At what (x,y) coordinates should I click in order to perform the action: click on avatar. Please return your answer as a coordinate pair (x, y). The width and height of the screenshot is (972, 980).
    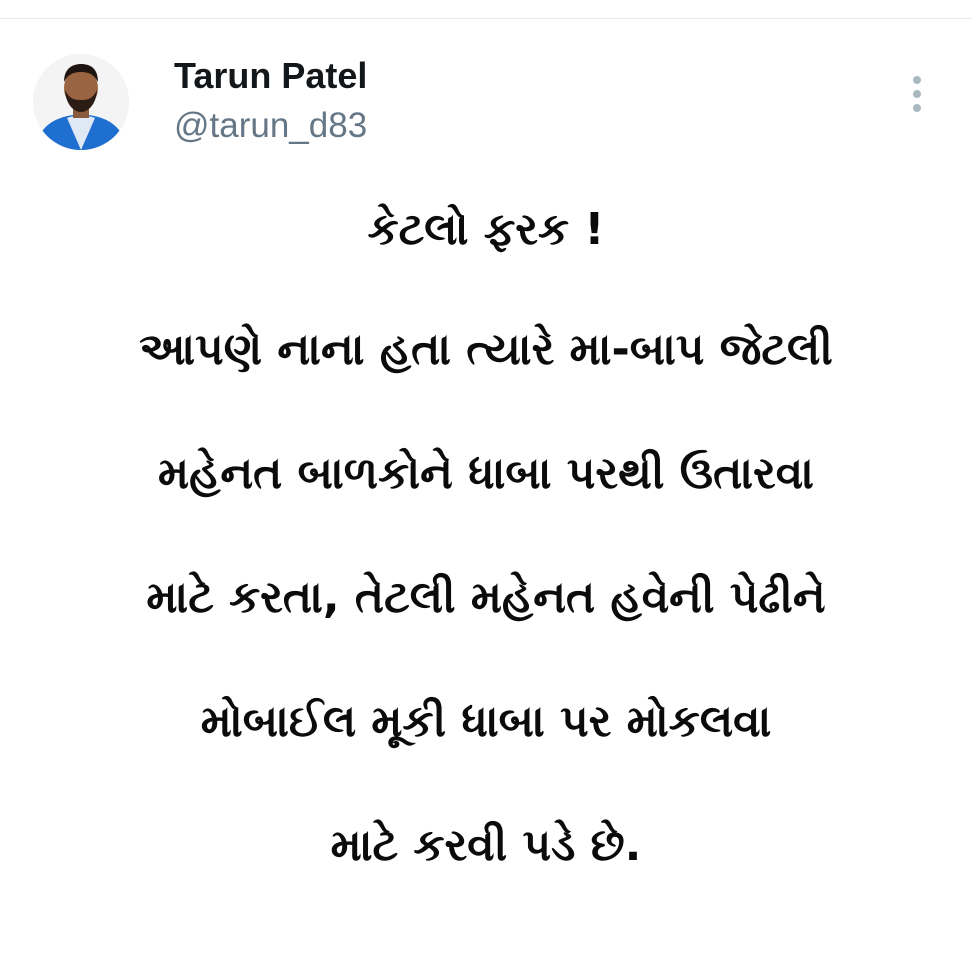
    Looking at the image, I should click on (81, 102).